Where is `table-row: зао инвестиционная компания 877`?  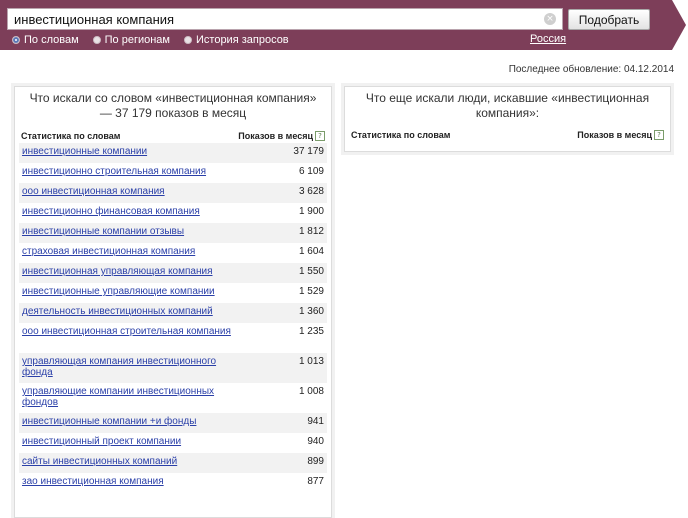
table-row: зао инвестиционная компания 877 is located at coordinates (173, 483).